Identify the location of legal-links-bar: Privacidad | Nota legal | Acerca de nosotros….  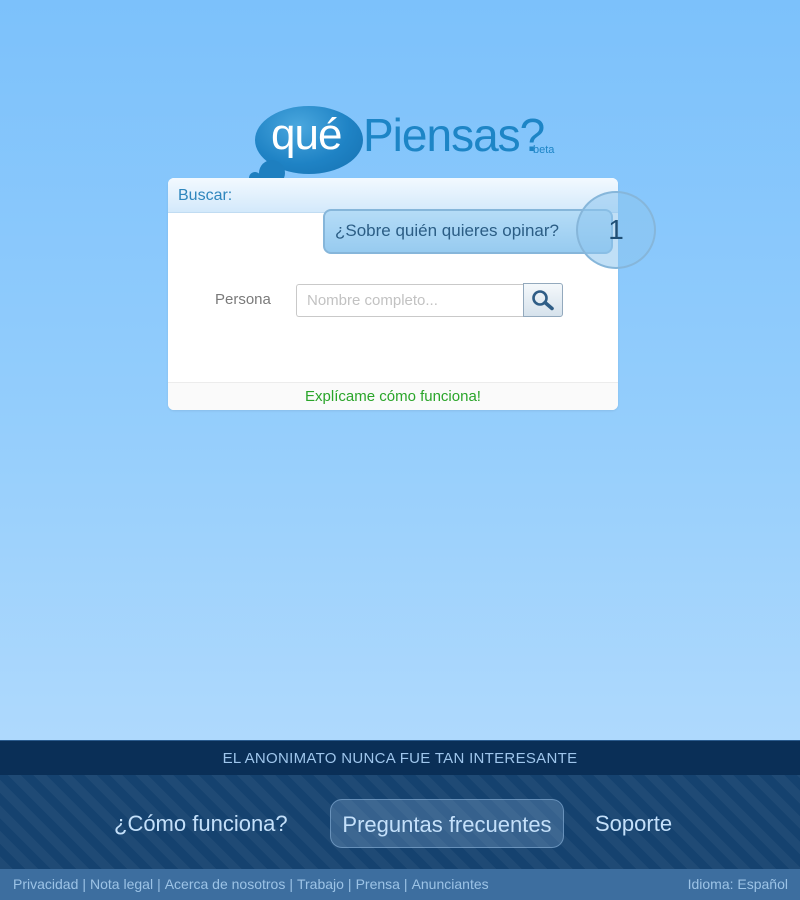
(400, 884).